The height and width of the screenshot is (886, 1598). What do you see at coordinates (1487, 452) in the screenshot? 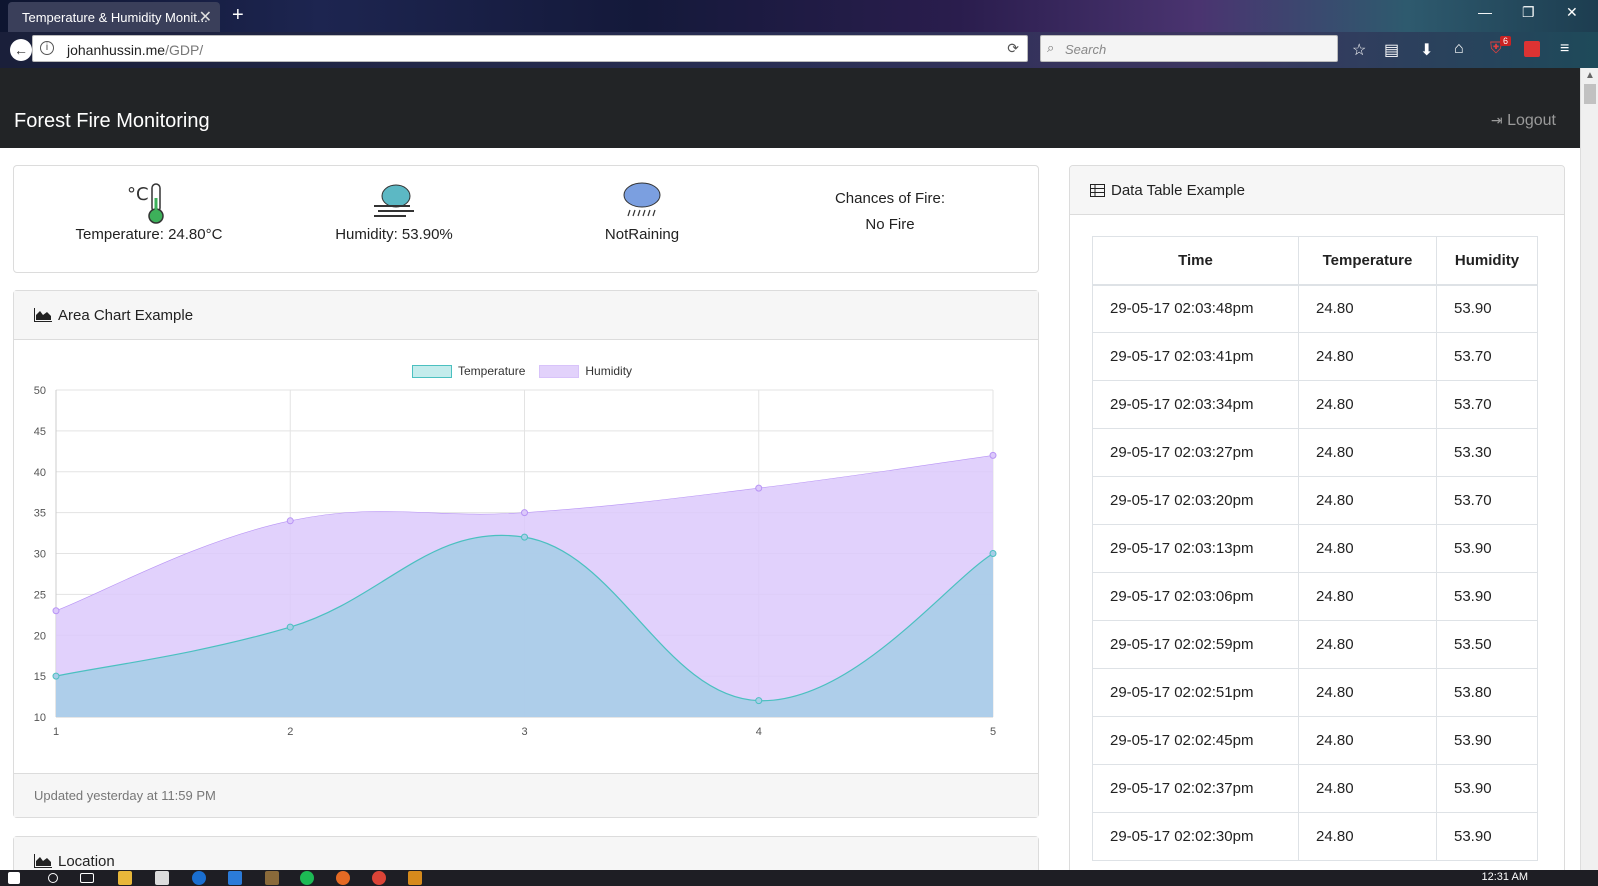
I see `cell-humidity: 53.30` at bounding box center [1487, 452].